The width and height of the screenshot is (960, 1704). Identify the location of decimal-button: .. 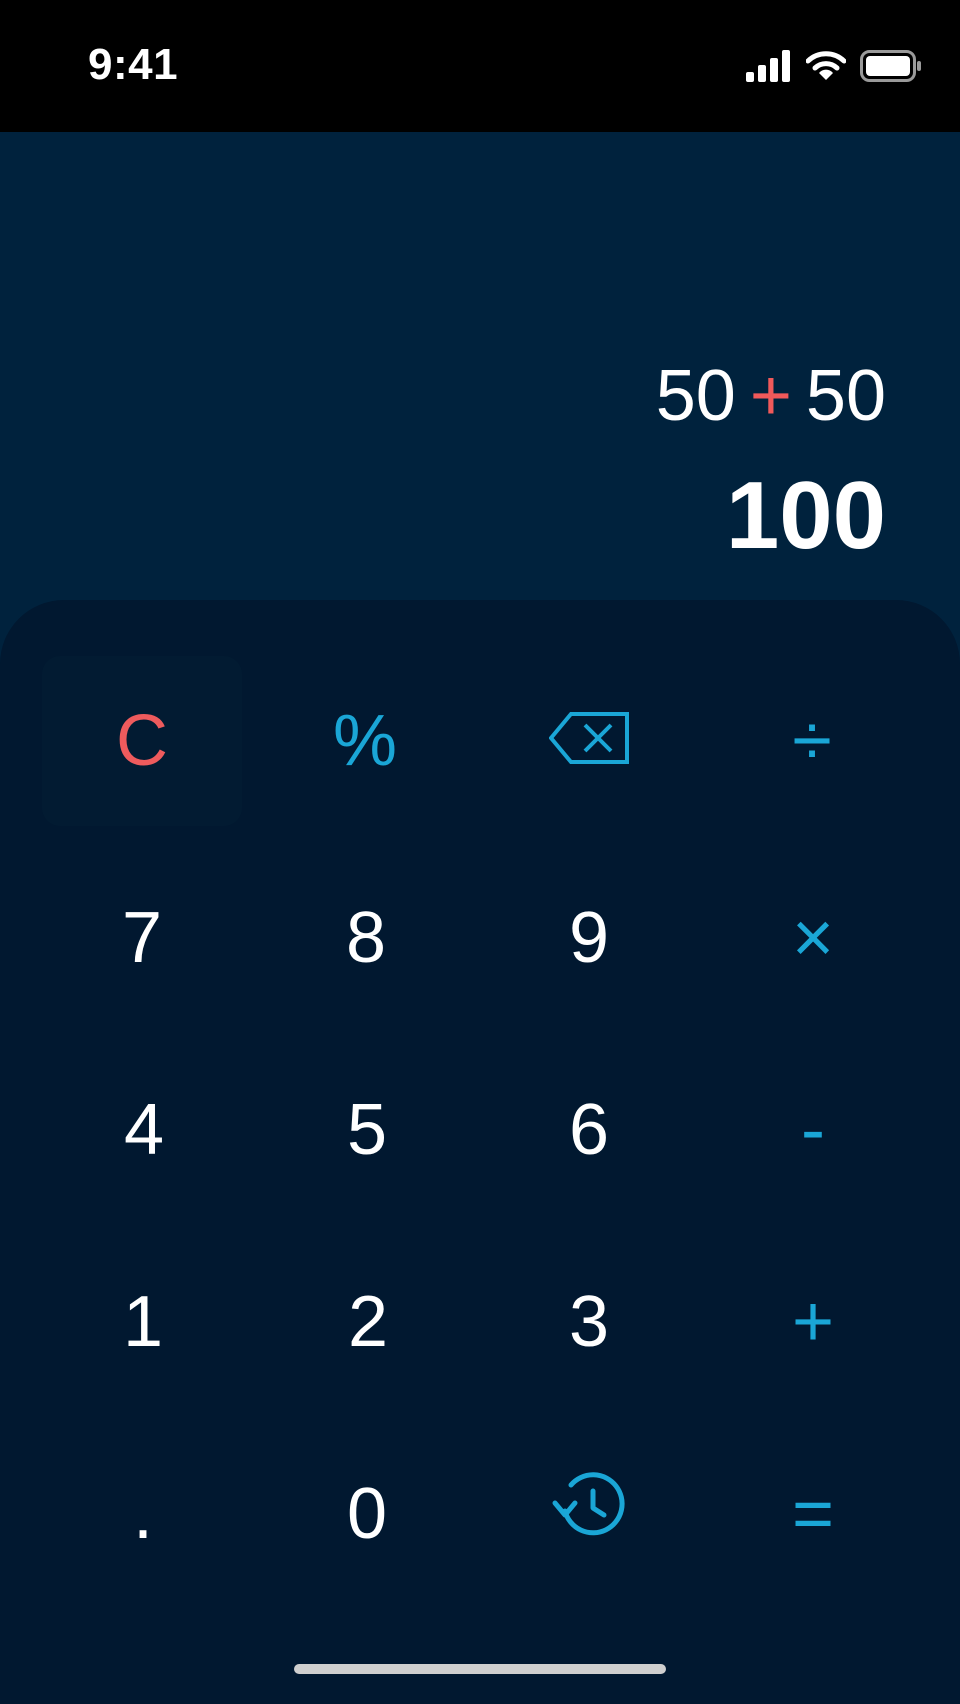
(143, 1514).